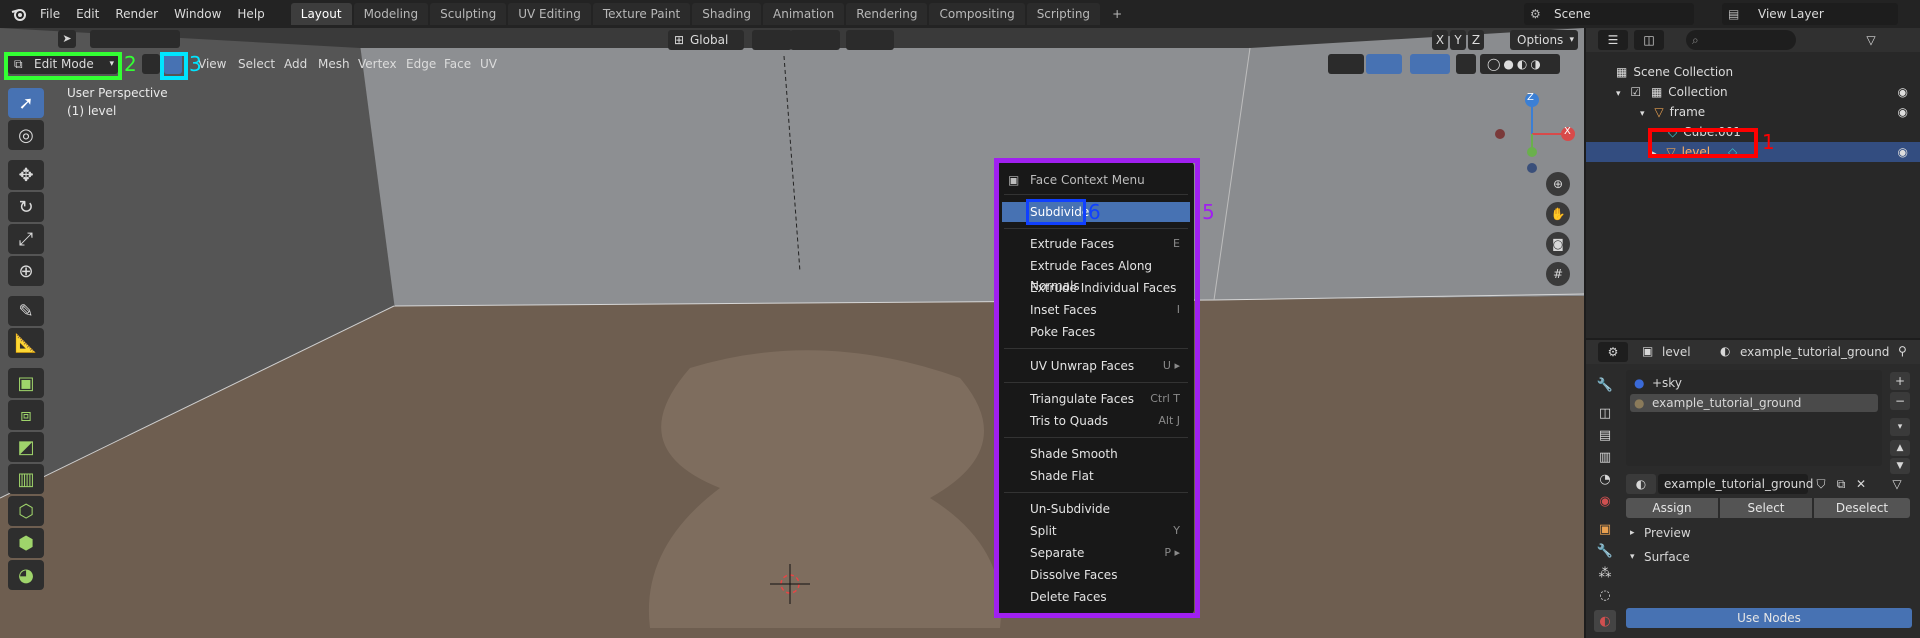 The width and height of the screenshot is (1920, 638). I want to click on outliner-search-input: ⌕, so click(1741, 40).